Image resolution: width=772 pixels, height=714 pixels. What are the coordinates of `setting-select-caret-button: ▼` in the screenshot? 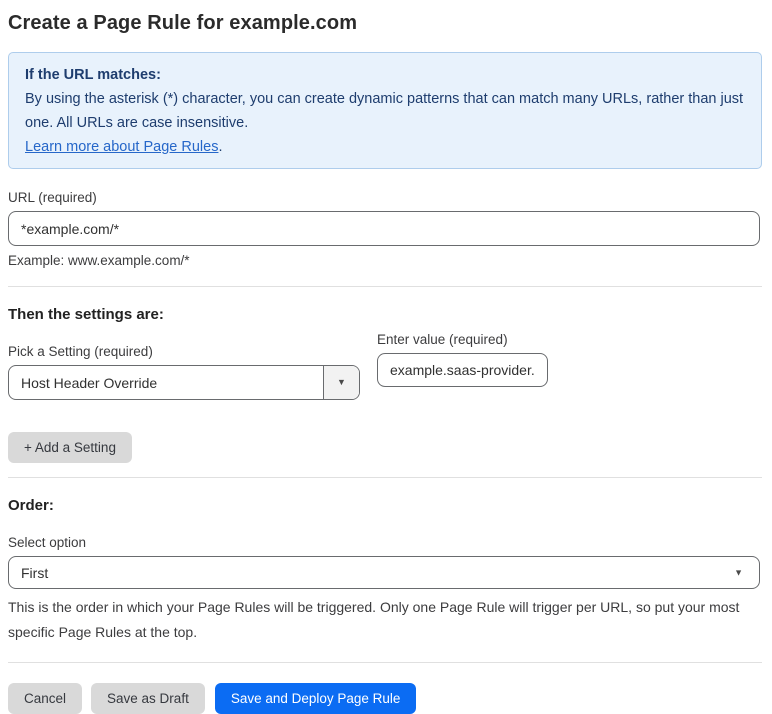 It's located at (341, 382).